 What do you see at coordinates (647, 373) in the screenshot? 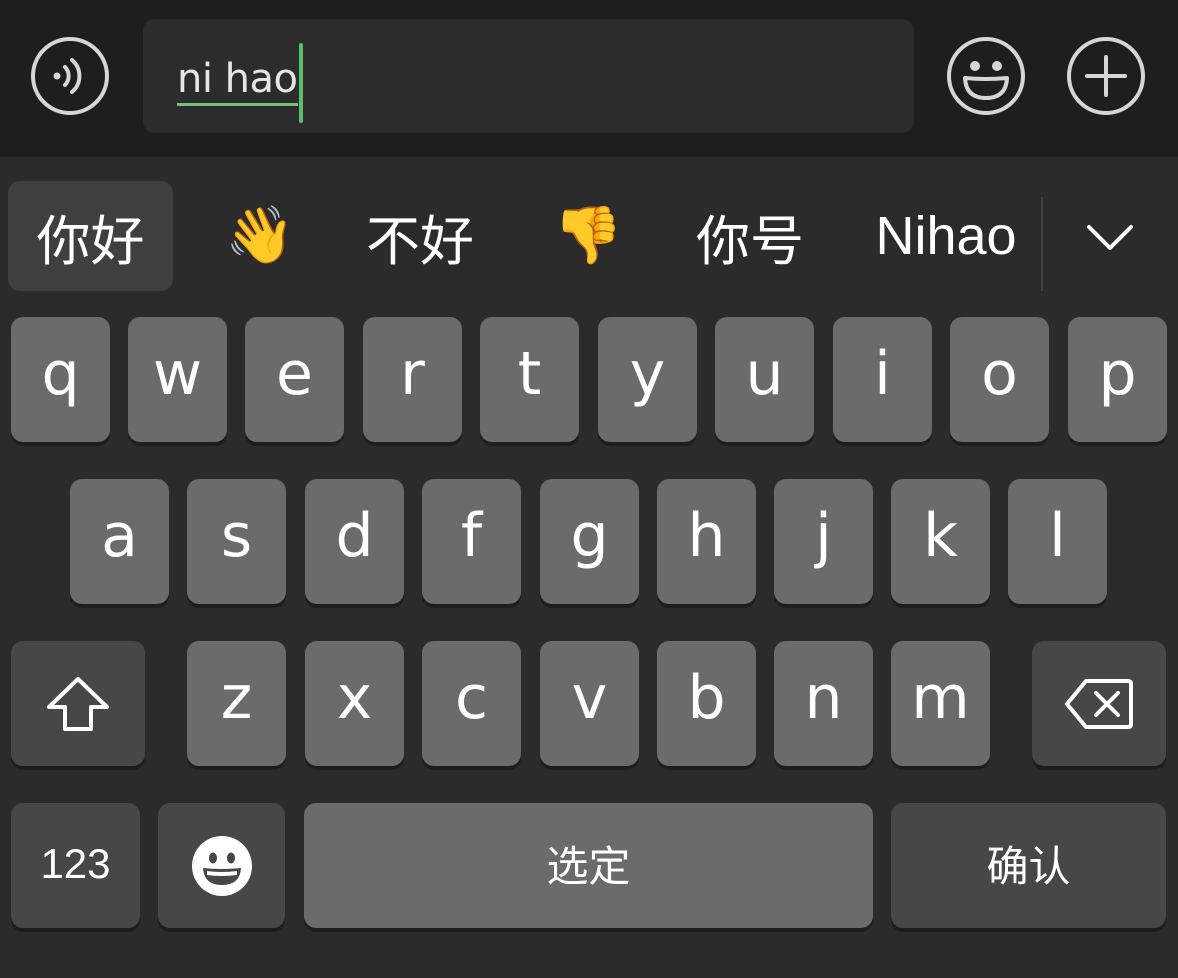
I see `key-label: y` at bounding box center [647, 373].